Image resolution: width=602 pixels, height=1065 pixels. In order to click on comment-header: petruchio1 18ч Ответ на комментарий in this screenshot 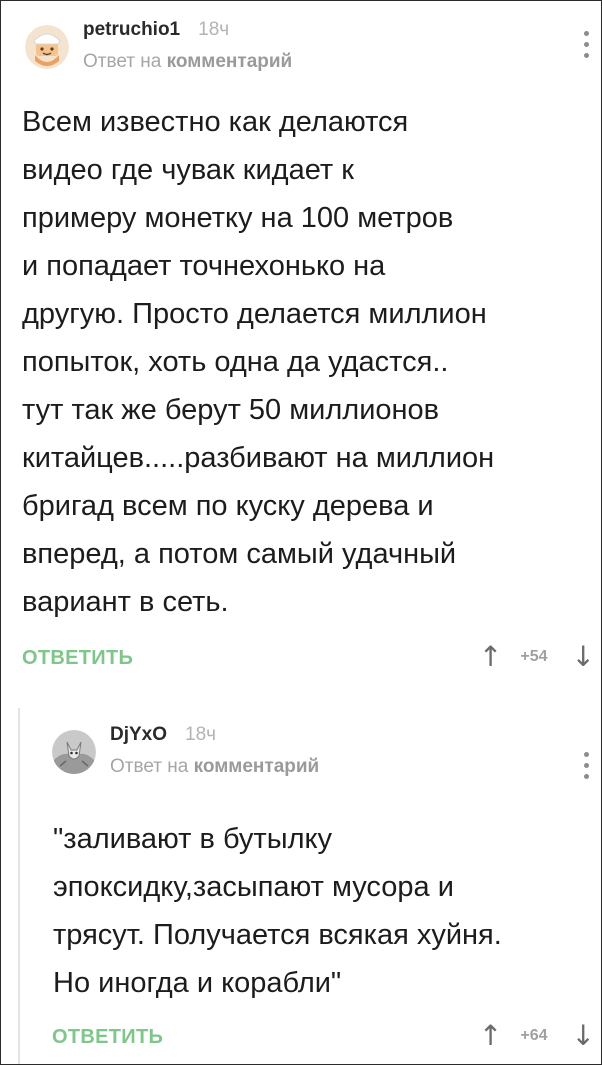, I will do `click(158, 46)`.